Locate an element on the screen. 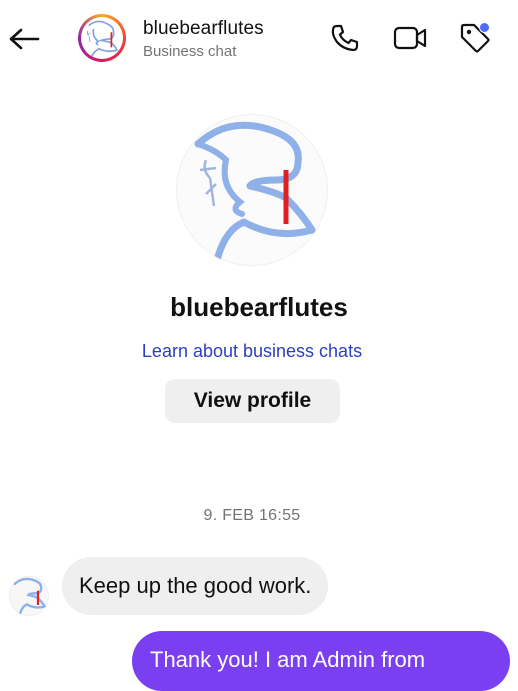 The height and width of the screenshot is (691, 518). chat-header: bluebearflutes Business chat is located at coordinates (259, 40).